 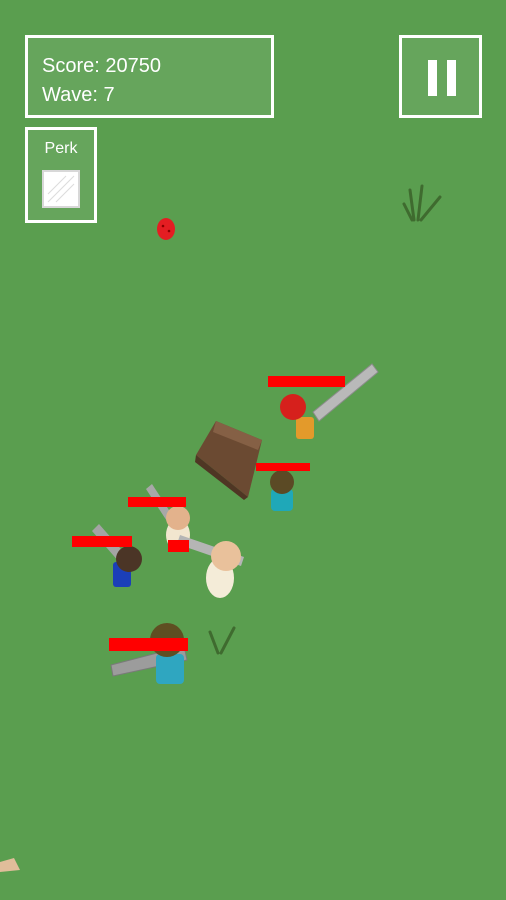 What do you see at coordinates (133, 66) in the screenshot?
I see `score-value: 20750` at bounding box center [133, 66].